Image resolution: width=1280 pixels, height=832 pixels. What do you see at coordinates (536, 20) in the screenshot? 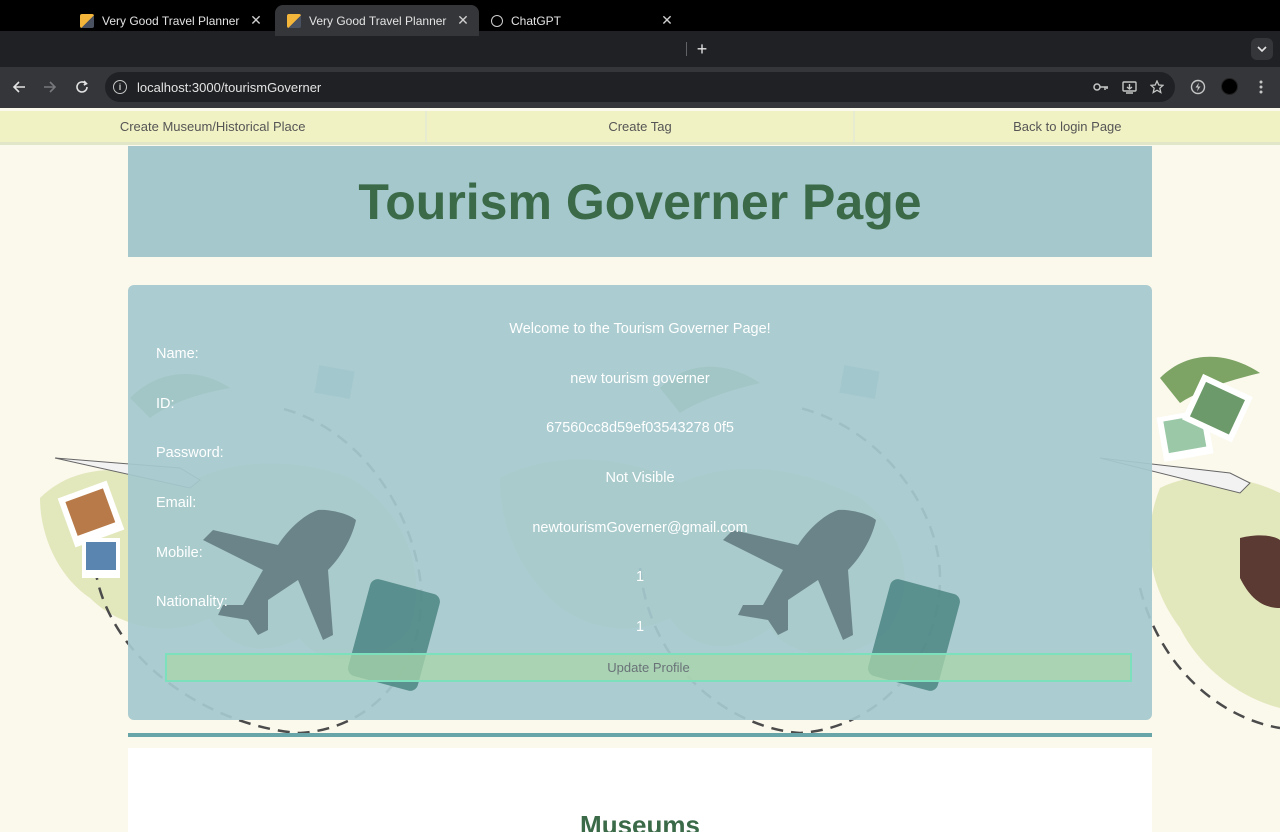
I see `tab-title: ChatGPT` at bounding box center [536, 20].